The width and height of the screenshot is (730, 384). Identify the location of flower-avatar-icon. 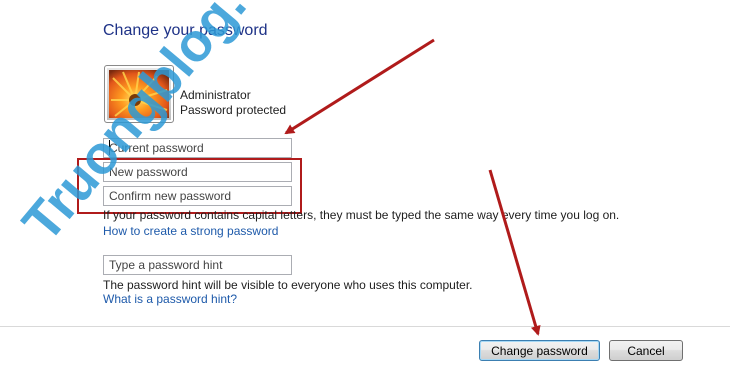
(139, 94).